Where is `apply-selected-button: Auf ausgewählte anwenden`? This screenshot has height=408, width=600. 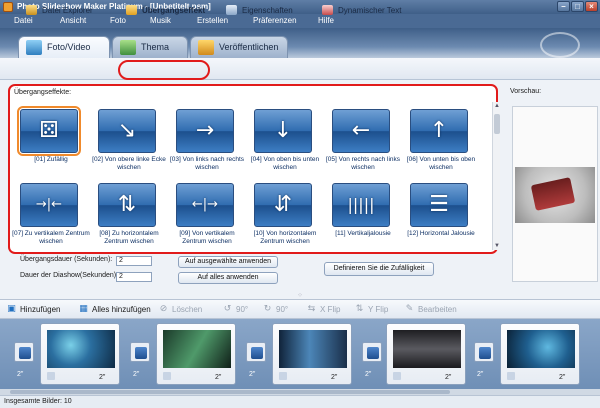 apply-selected-button: Auf ausgewählte anwenden is located at coordinates (228, 262).